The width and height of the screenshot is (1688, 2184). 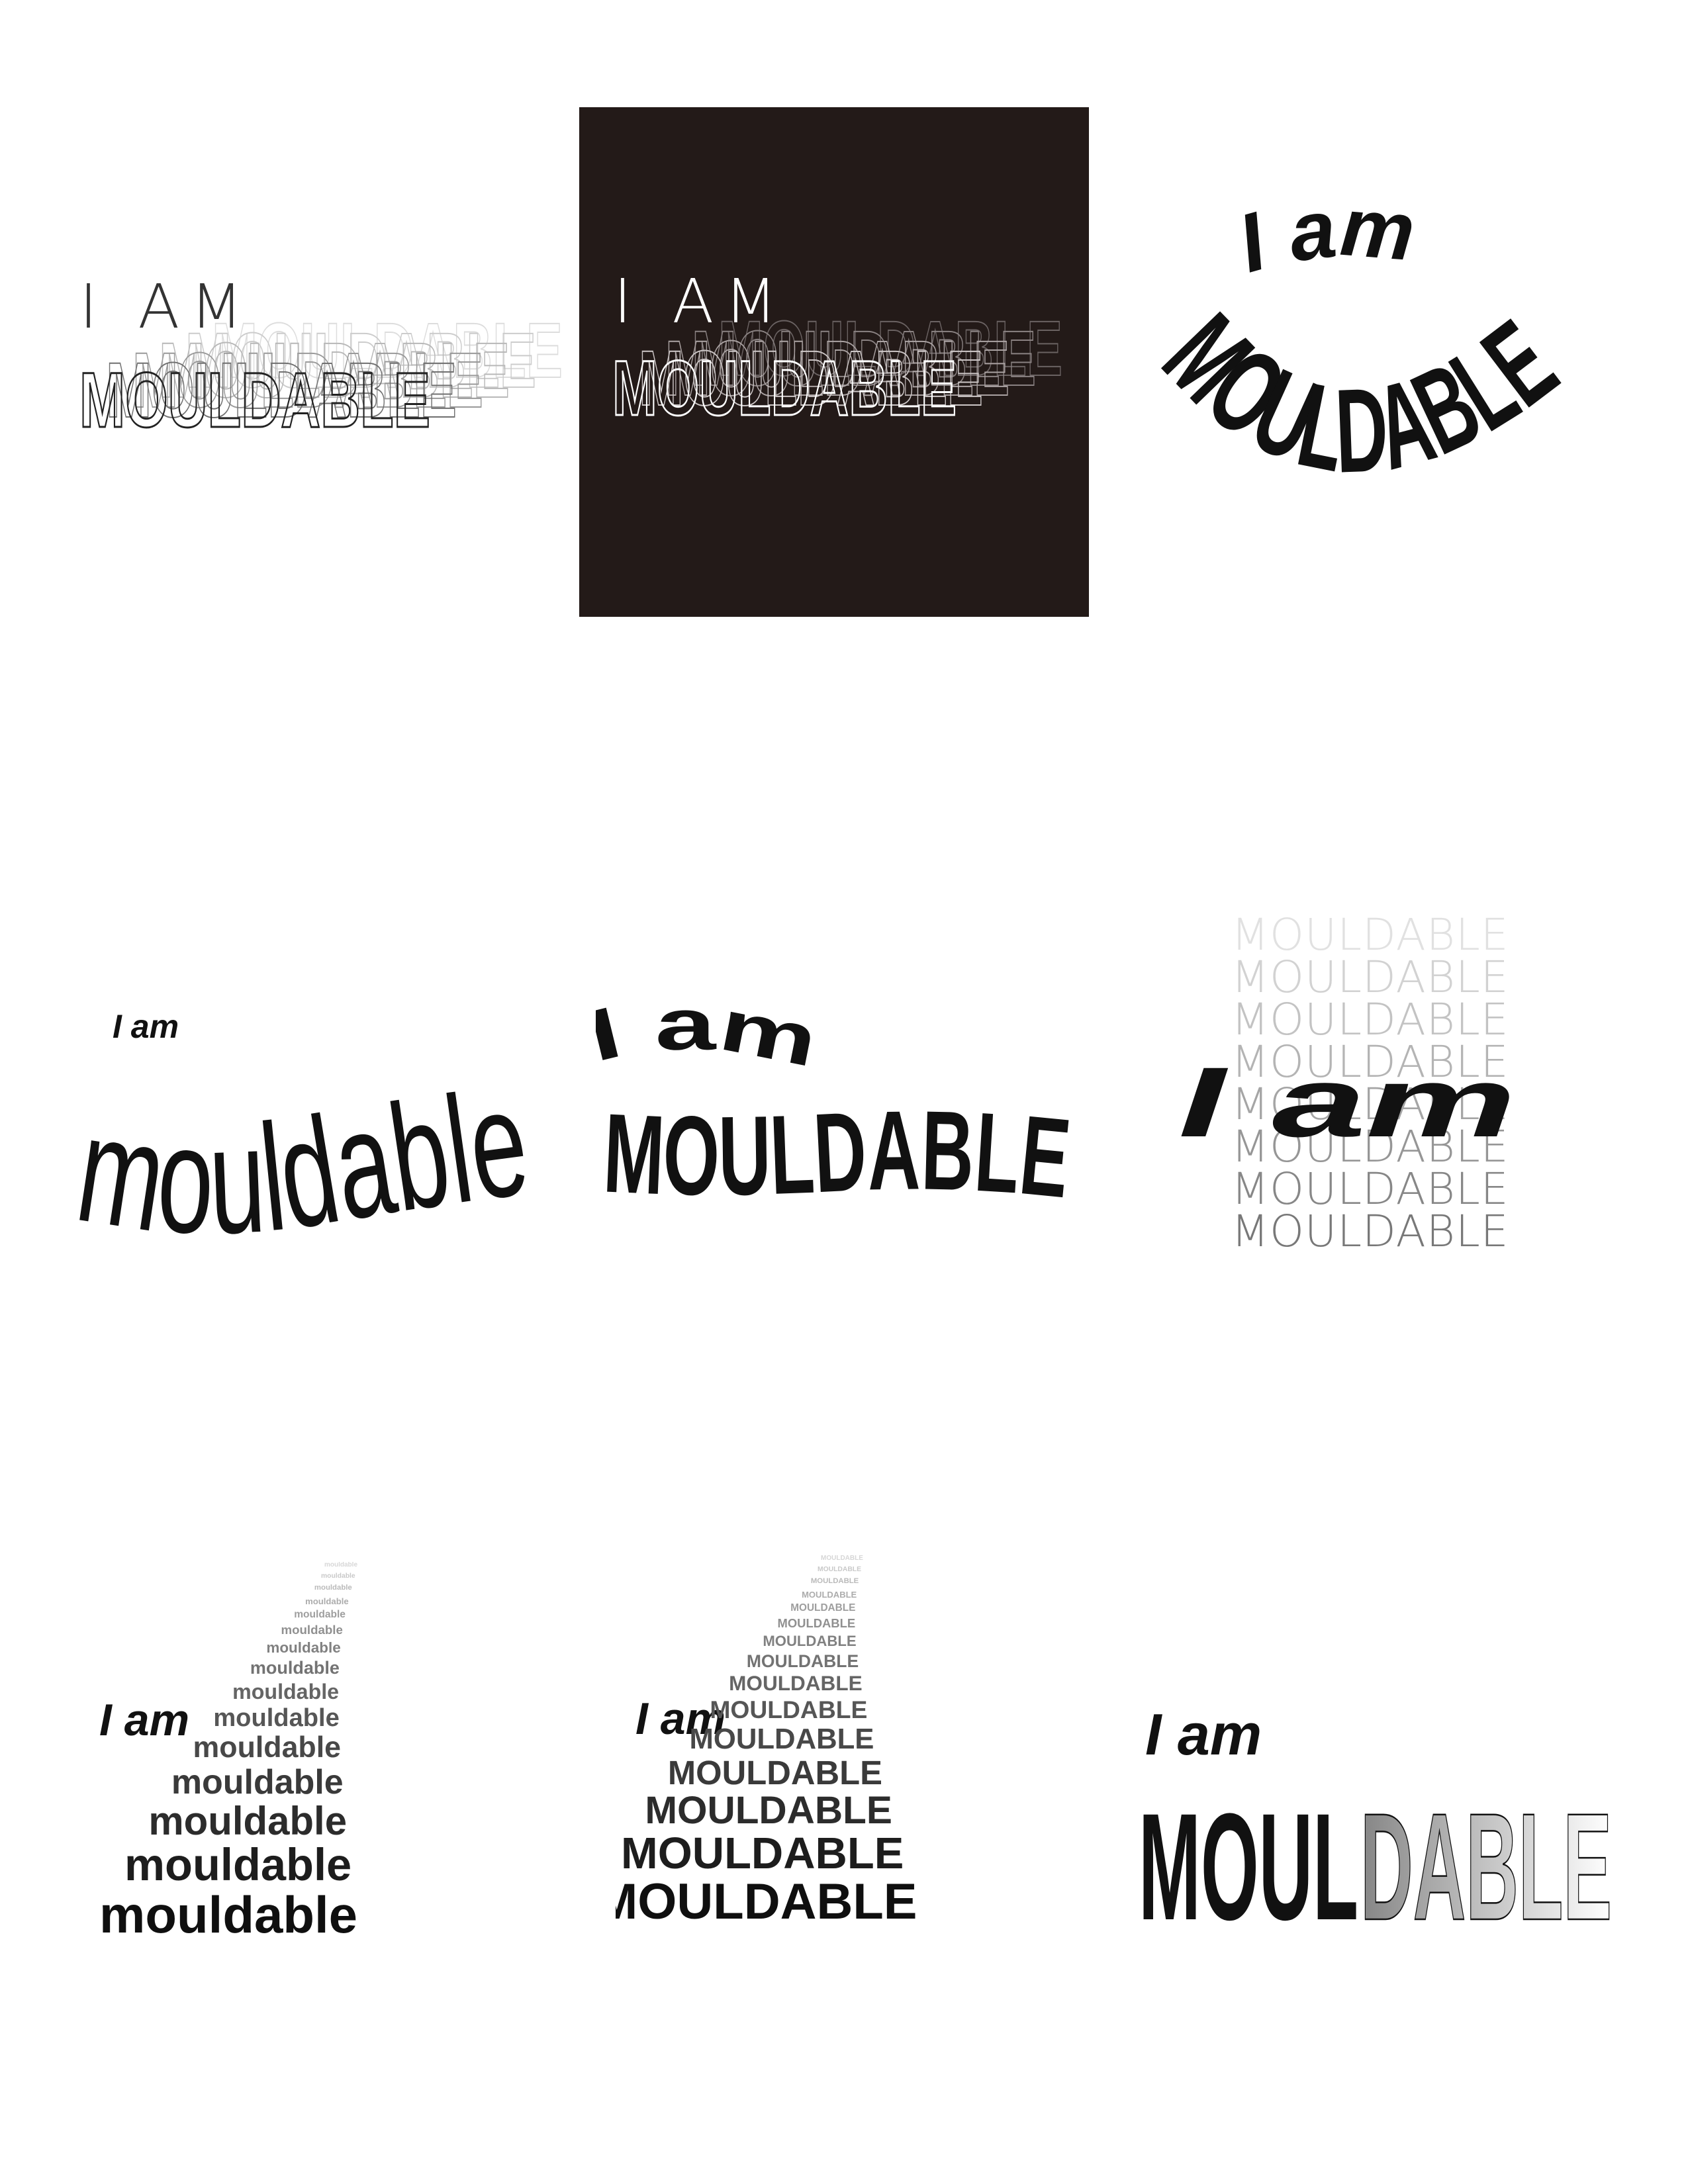 I want to click on word-fade-part: DABLE, so click(x=1486, y=1864).